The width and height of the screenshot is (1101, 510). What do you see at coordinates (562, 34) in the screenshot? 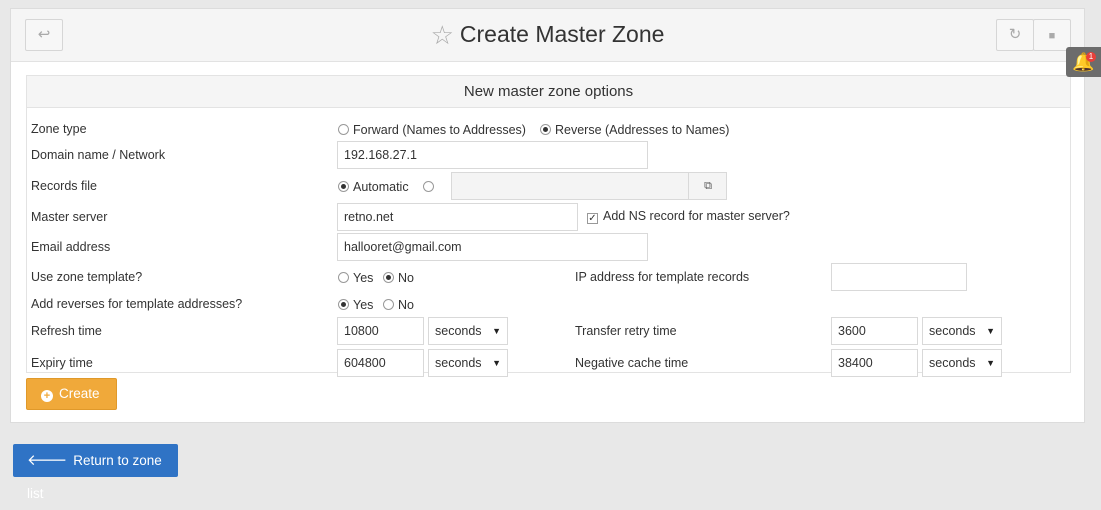
I see `page-title-text: Create Master Zone` at bounding box center [562, 34].